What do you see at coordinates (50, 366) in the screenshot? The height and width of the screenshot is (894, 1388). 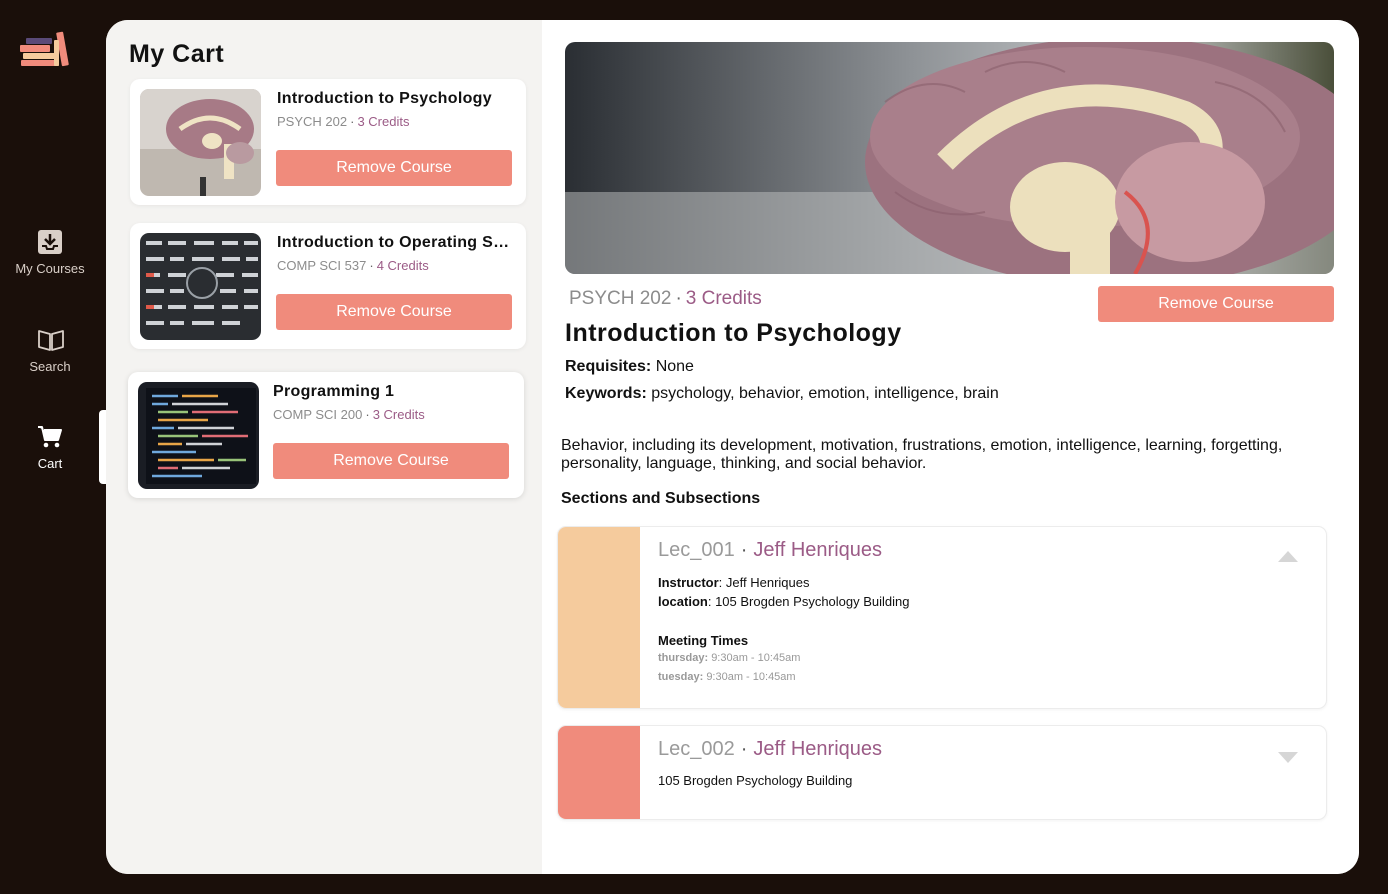 I see `nav-search-label: Search` at bounding box center [50, 366].